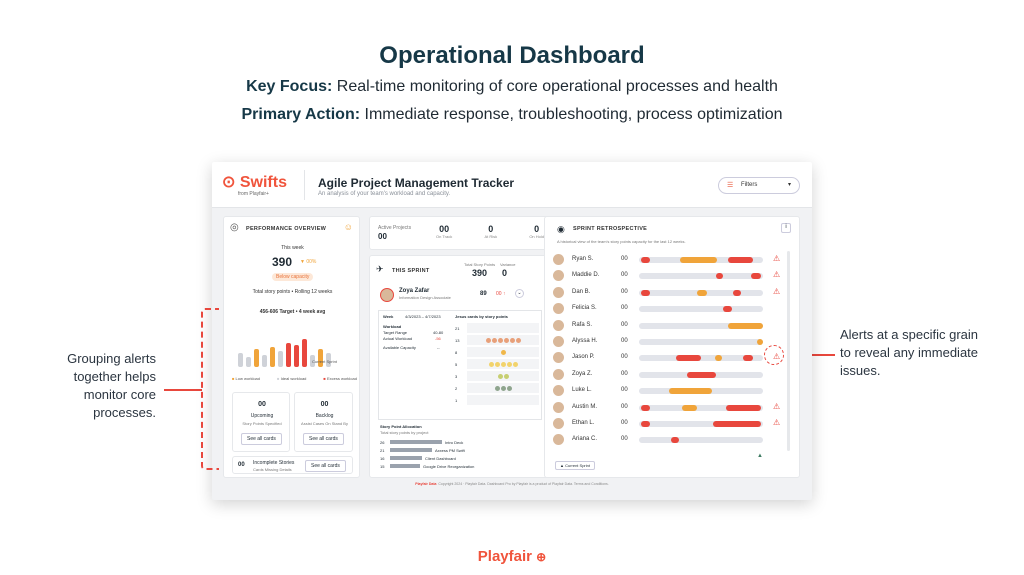 The width and height of the screenshot is (1024, 575). What do you see at coordinates (272, 469) in the screenshot?
I see `incomplete-sub: Cards Missing Details` at bounding box center [272, 469].